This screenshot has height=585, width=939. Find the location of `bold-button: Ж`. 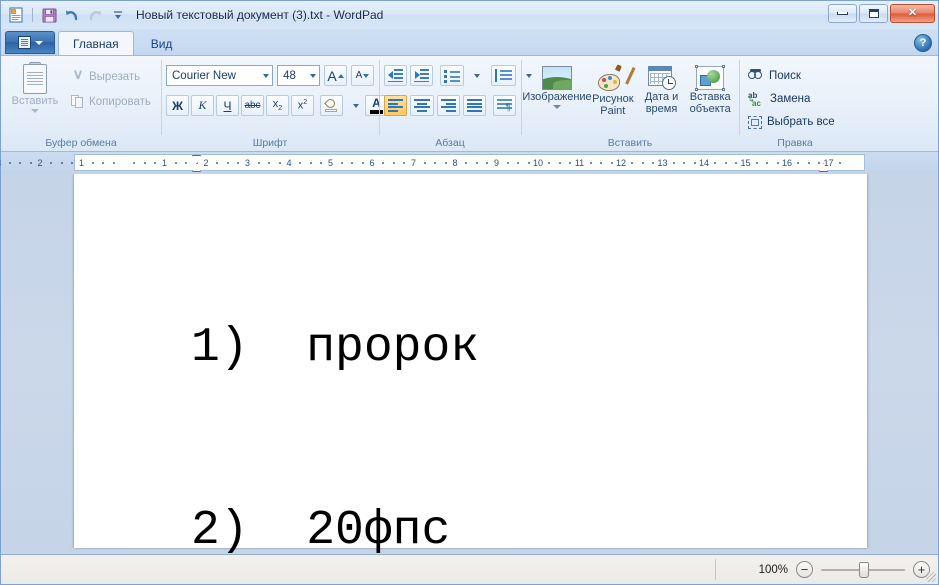

bold-button: Ж is located at coordinates (177, 105).